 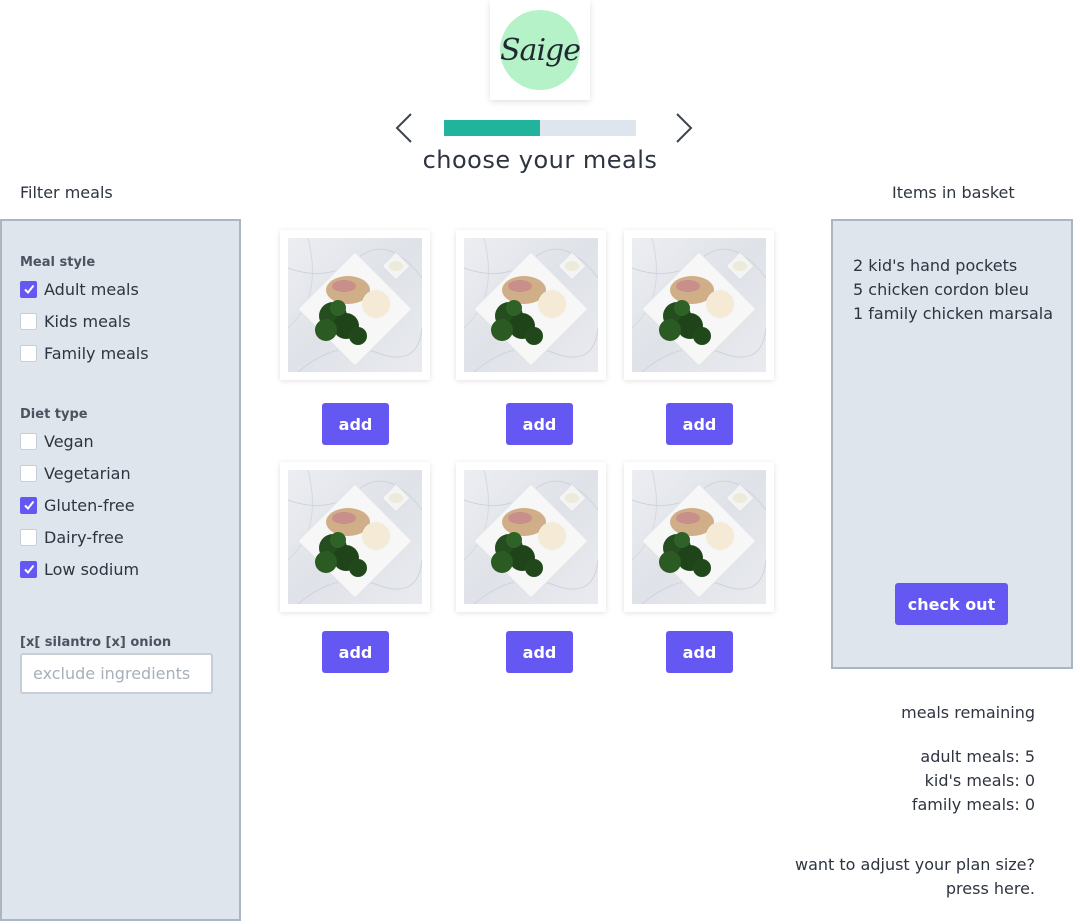 I want to click on adult-meals-remaining: adult meals: 5, so click(x=977, y=756).